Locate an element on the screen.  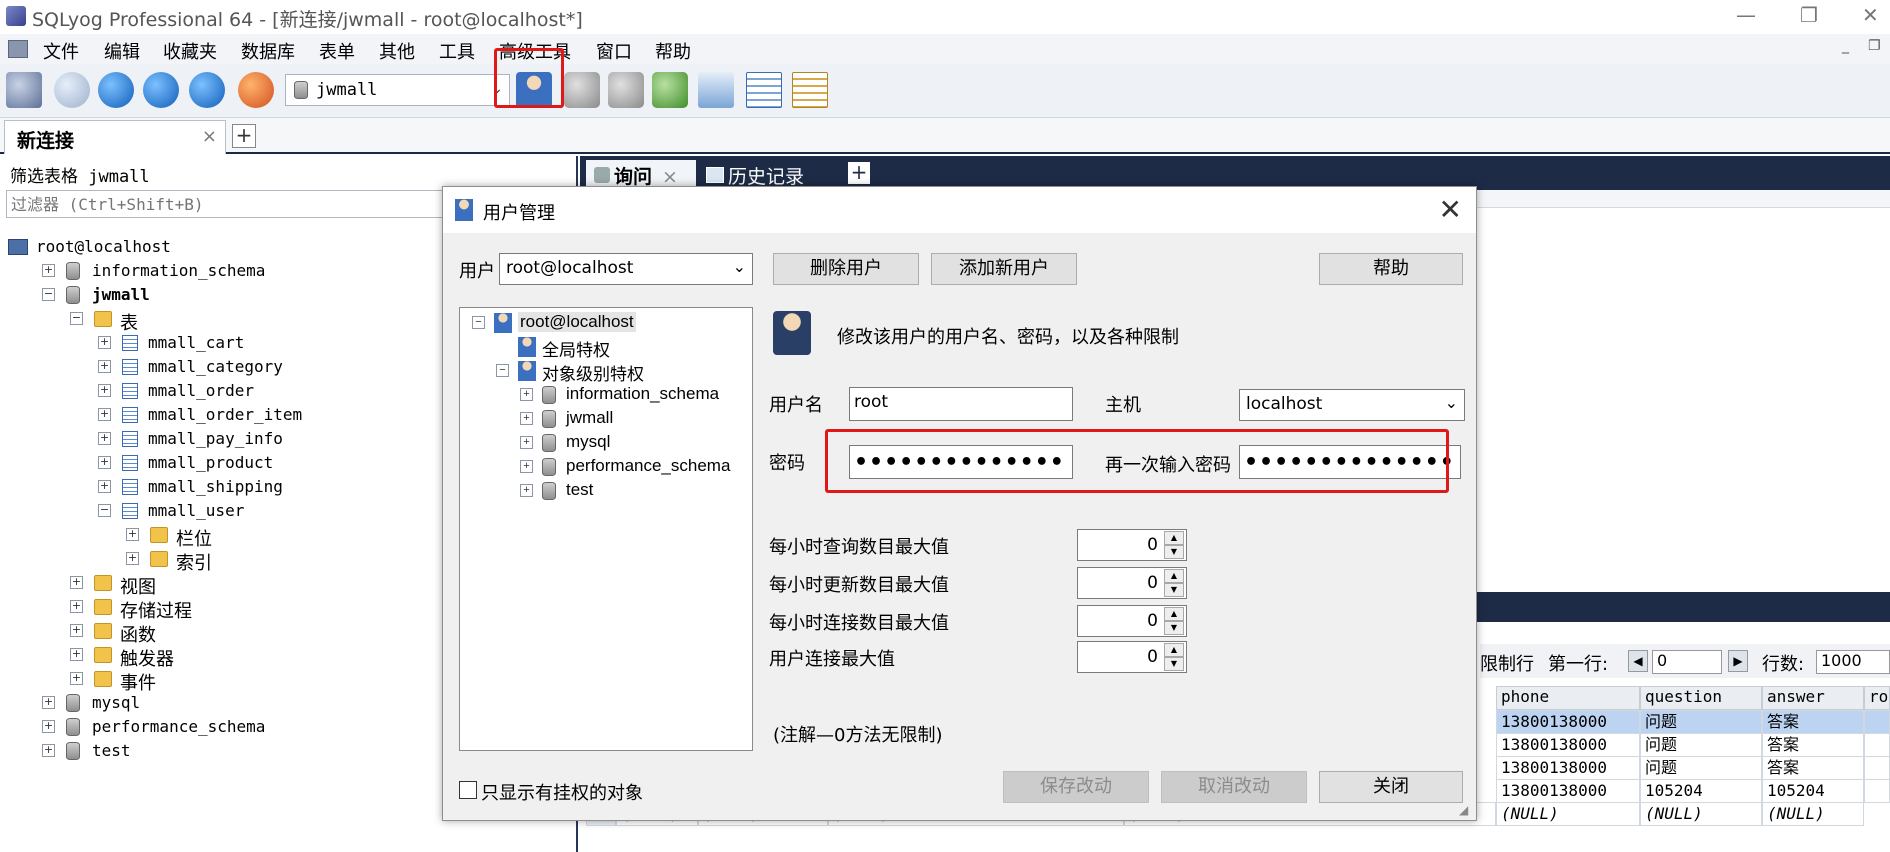
username-field: root is located at coordinates (961, 404).